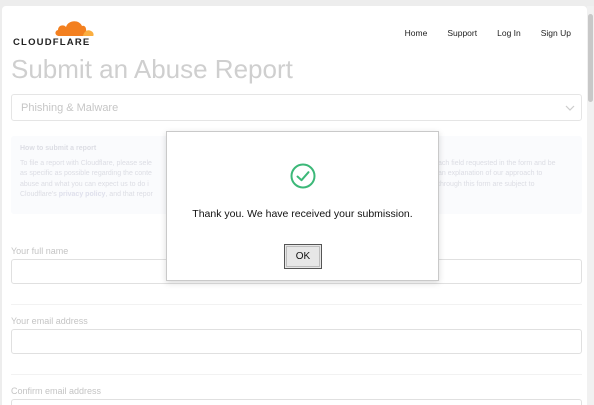 Image resolution: width=594 pixels, height=405 pixels. Describe the element at coordinates (303, 256) in the screenshot. I see `ok-button: OK` at that location.